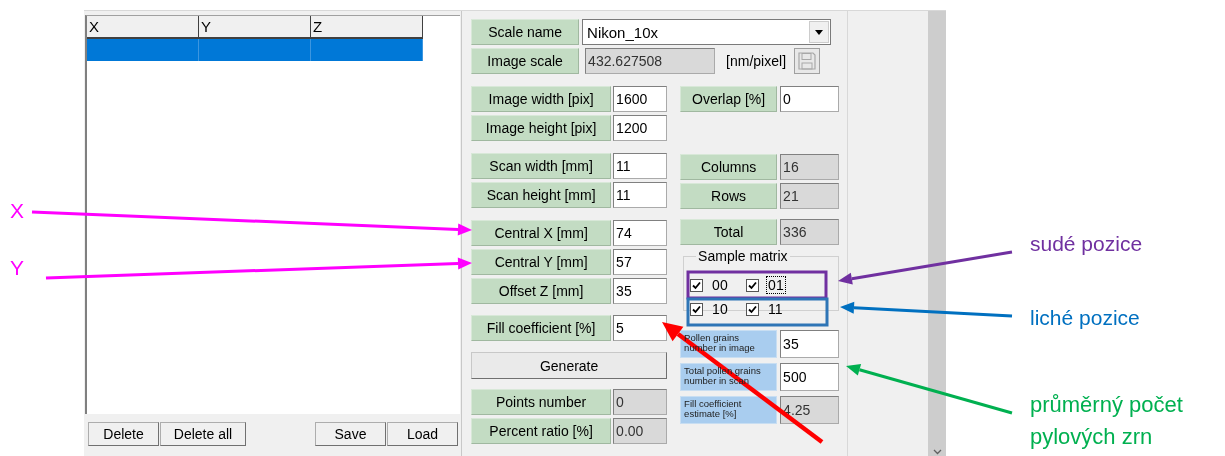  Describe the element at coordinates (640, 431) in the screenshot. I see `input-field: 0.00` at that location.